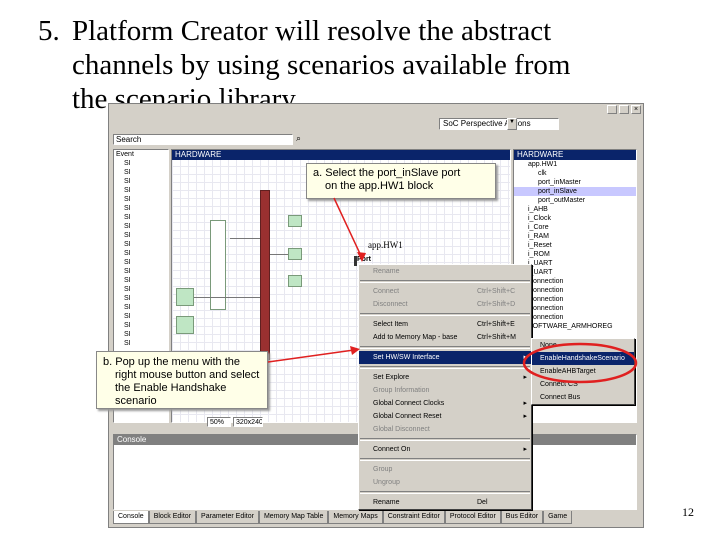 This screenshot has height=540, width=720. What do you see at coordinates (386, 482) in the screenshot?
I see `menu-item-label: Ungroup` at bounding box center [386, 482].